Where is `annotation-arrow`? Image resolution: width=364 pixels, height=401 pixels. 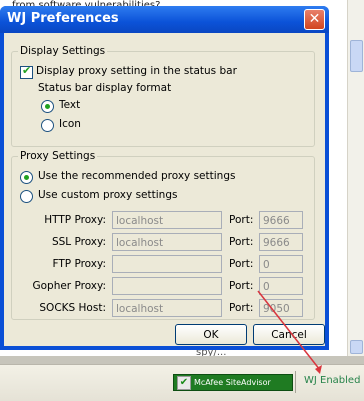
annotation-arrow is located at coordinates (289, 332).